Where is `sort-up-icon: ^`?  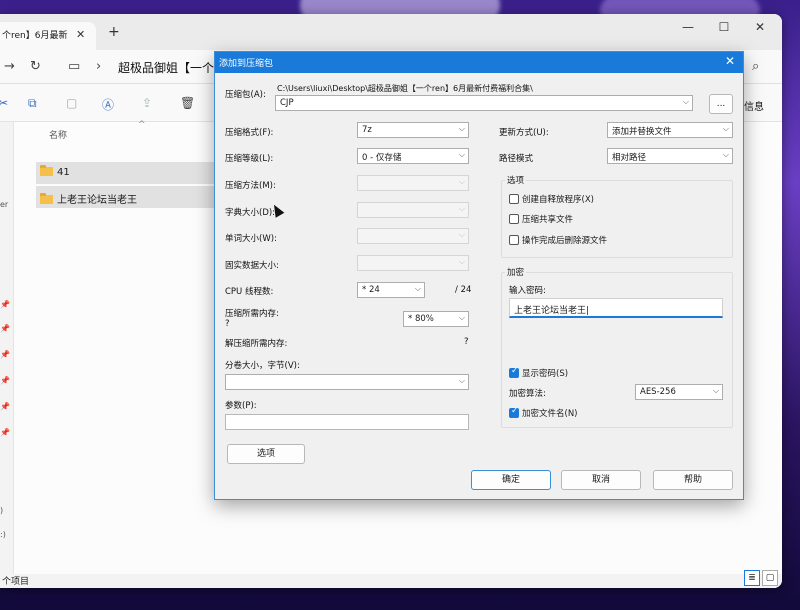 sort-up-icon: ^ is located at coordinates (142, 125).